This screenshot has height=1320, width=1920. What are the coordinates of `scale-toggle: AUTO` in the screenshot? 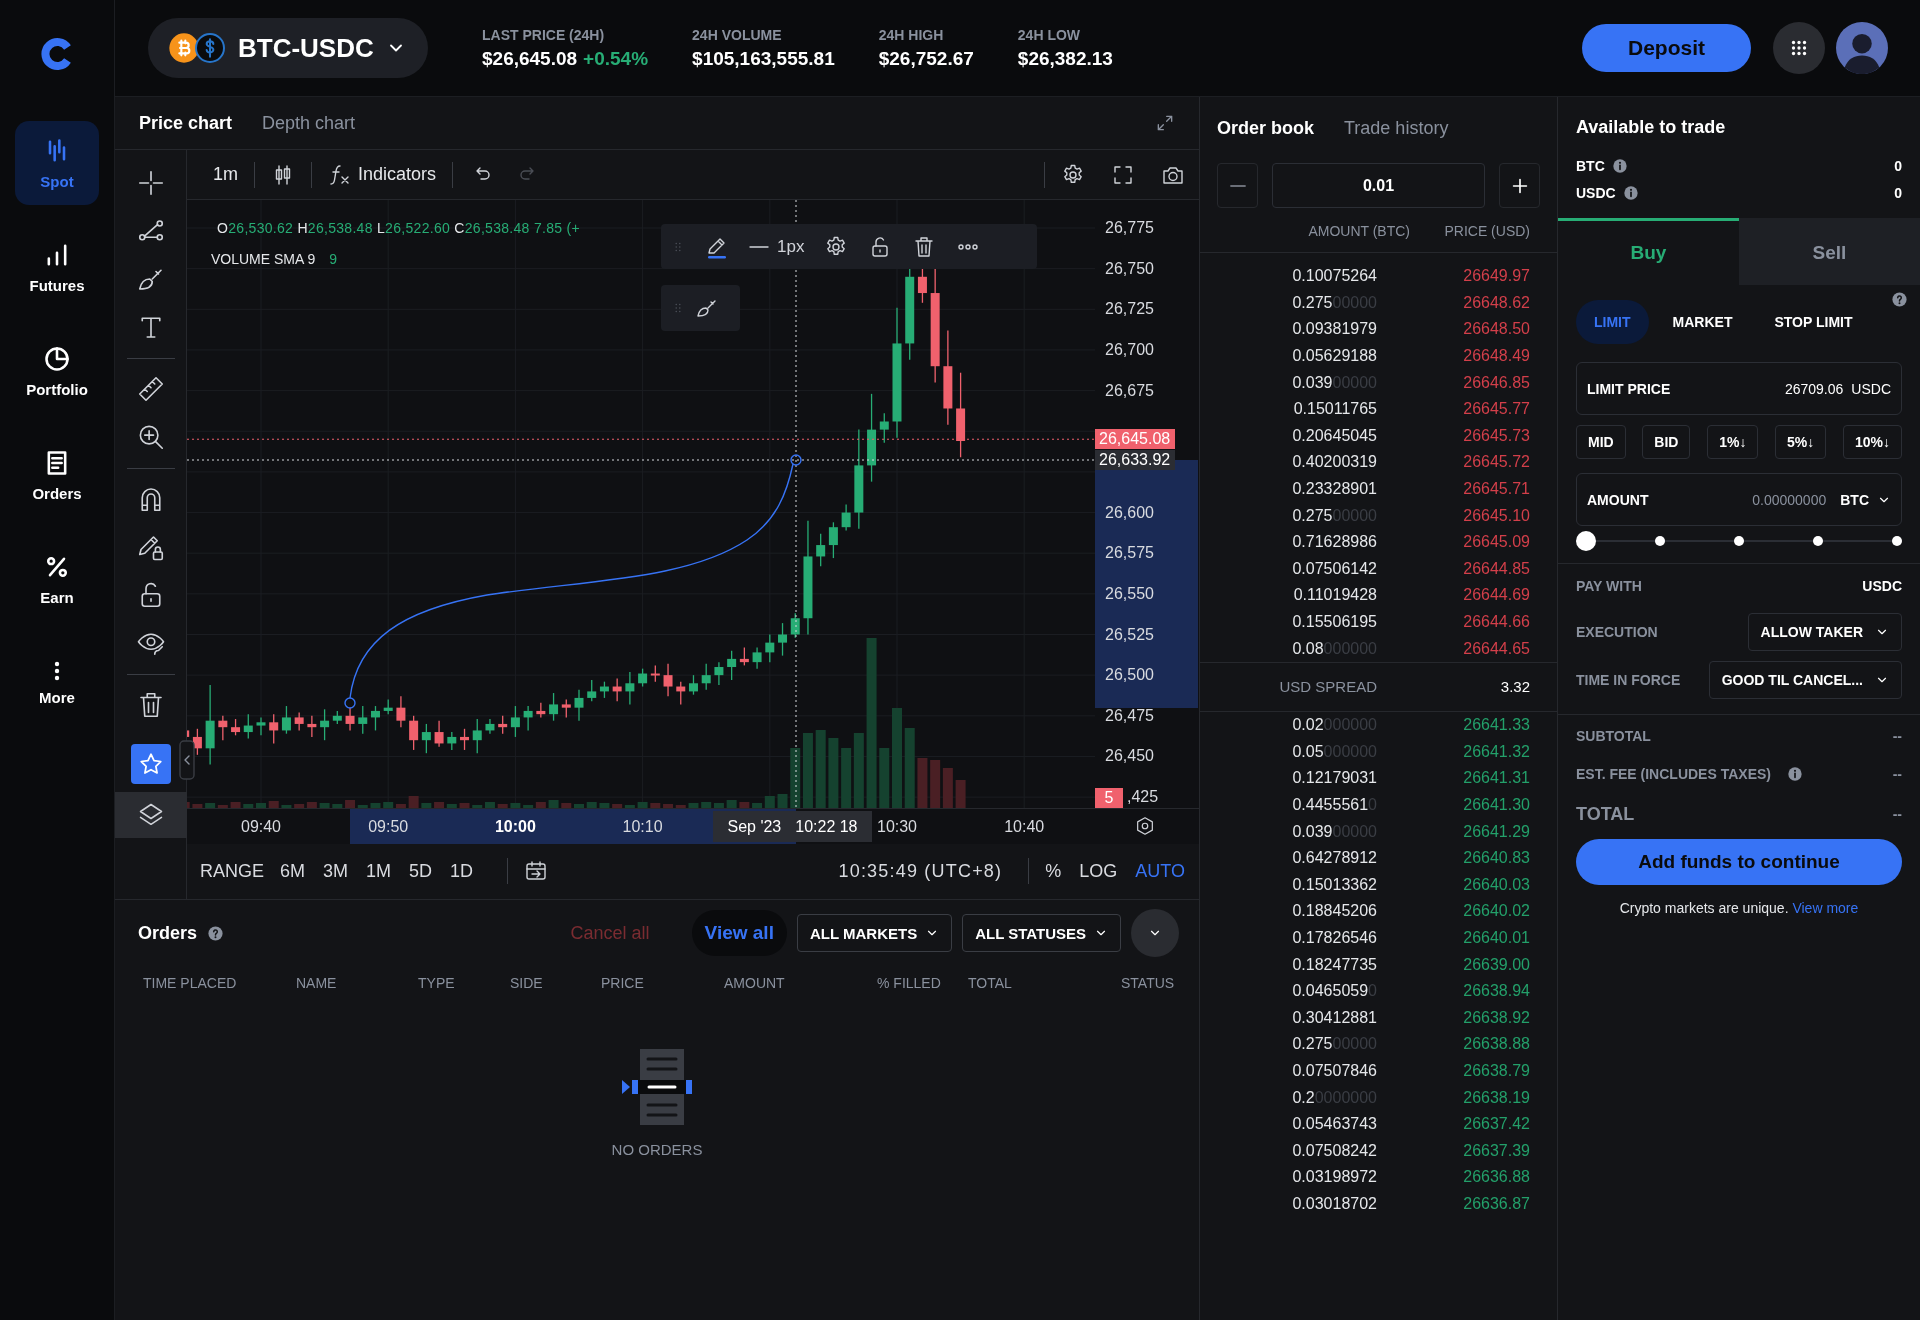 It's located at (1160, 871).